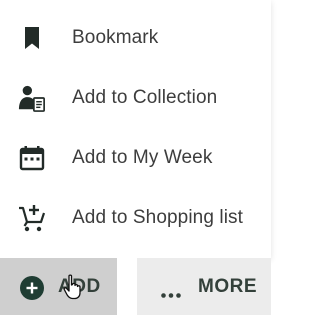 The width and height of the screenshot is (320, 315). I want to click on menu-item-label: Add to My Week, so click(142, 157).